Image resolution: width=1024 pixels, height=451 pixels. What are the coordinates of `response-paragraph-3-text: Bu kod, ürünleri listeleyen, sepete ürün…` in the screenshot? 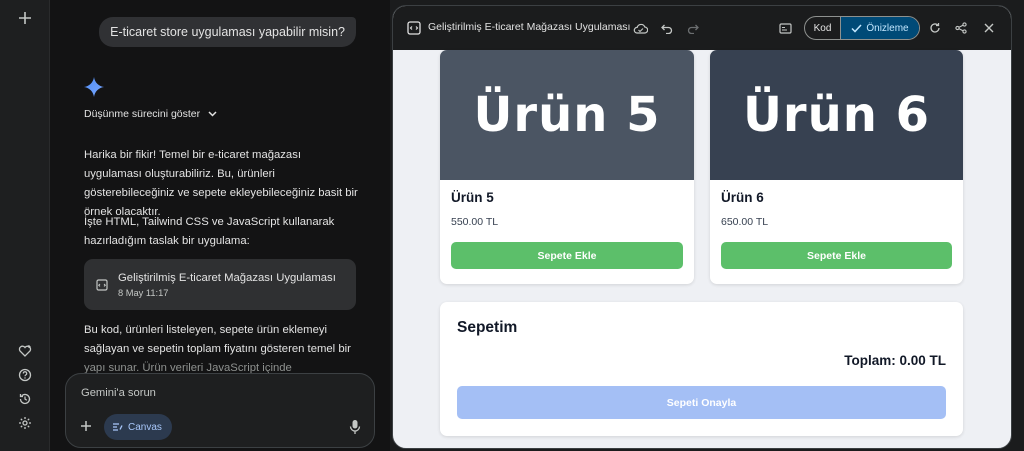 It's located at (217, 339).